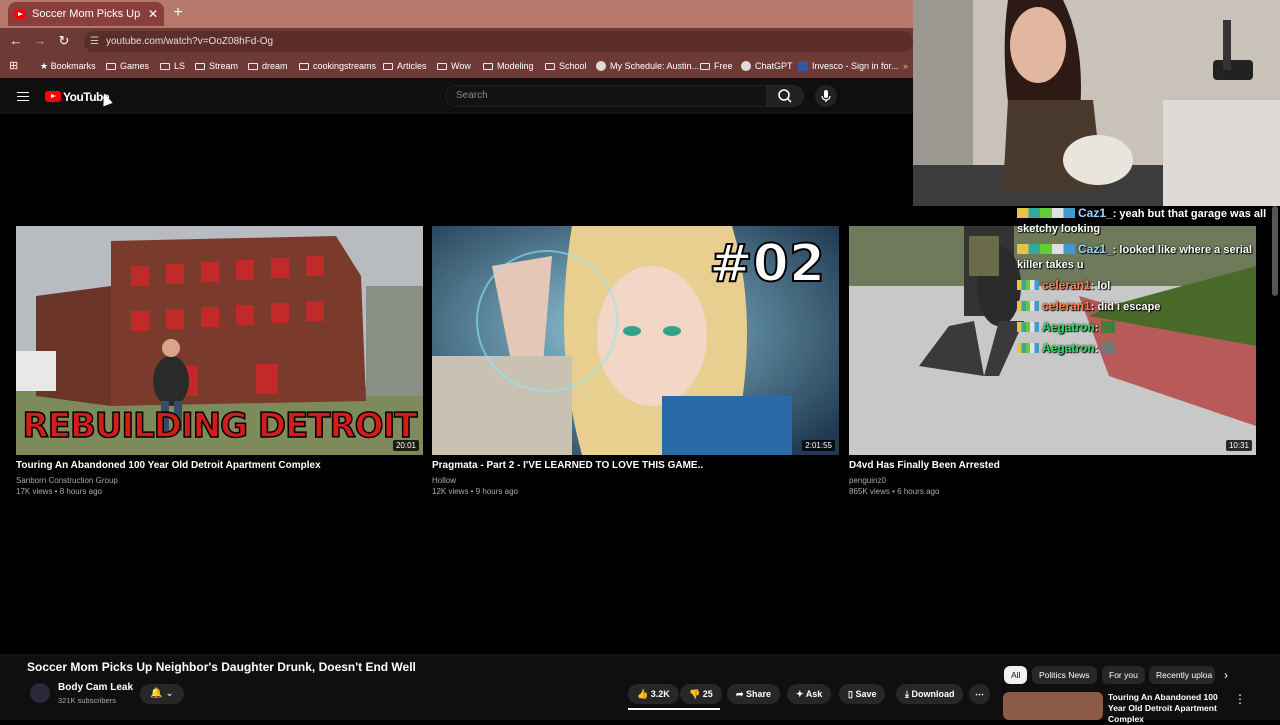  Describe the element at coordinates (178, 13) in the screenshot. I see `new-tab-icon: +` at that location.